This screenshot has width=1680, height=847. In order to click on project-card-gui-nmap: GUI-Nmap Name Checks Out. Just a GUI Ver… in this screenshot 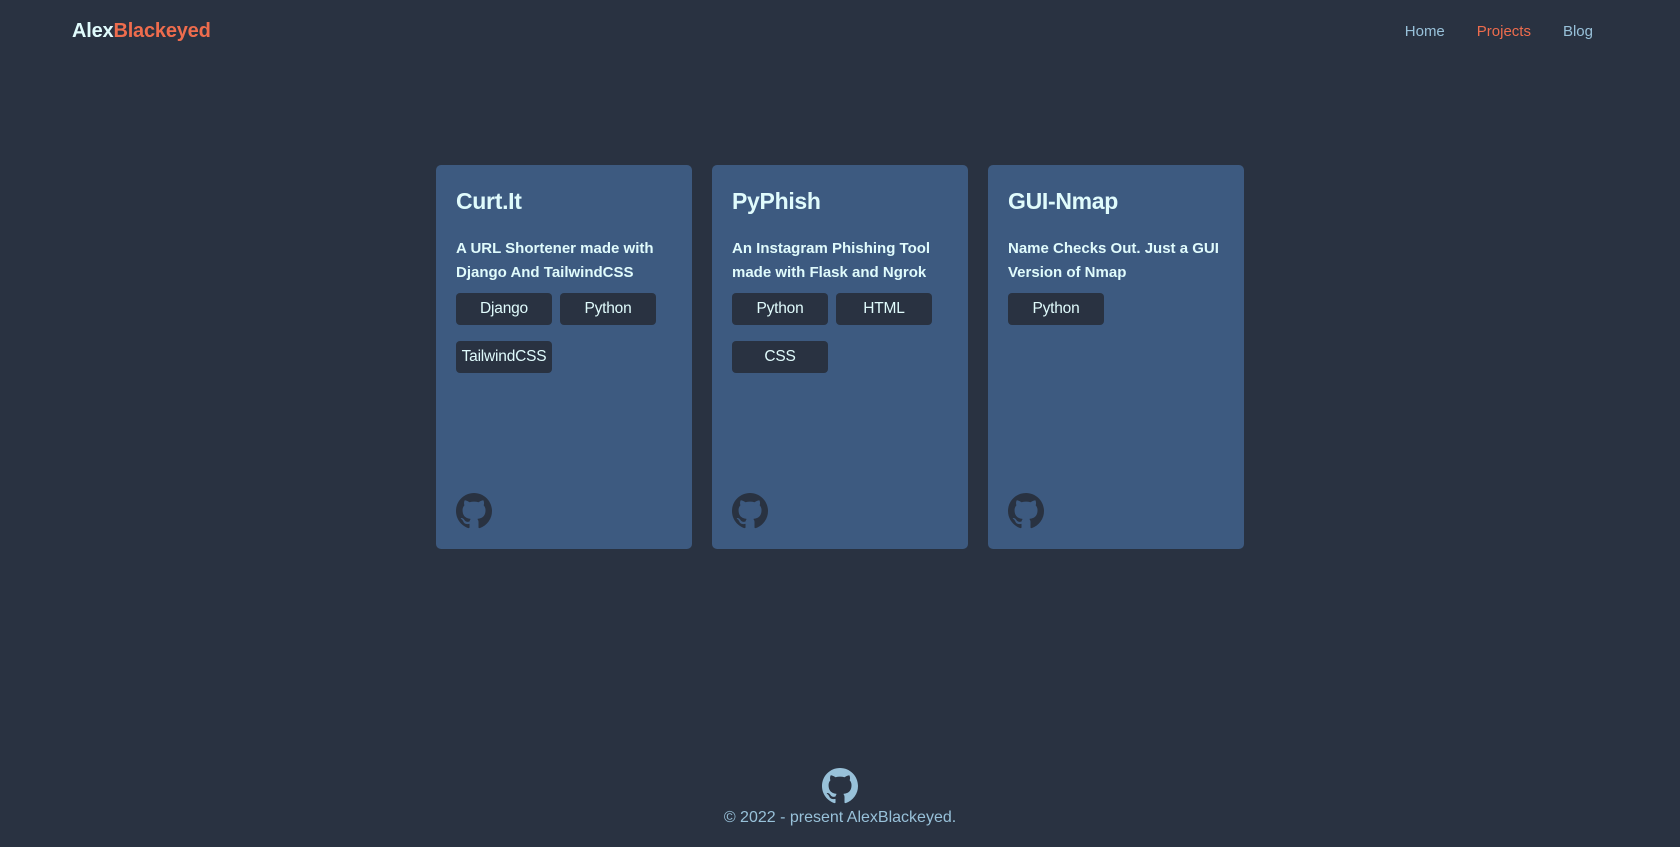, I will do `click(1116, 357)`.